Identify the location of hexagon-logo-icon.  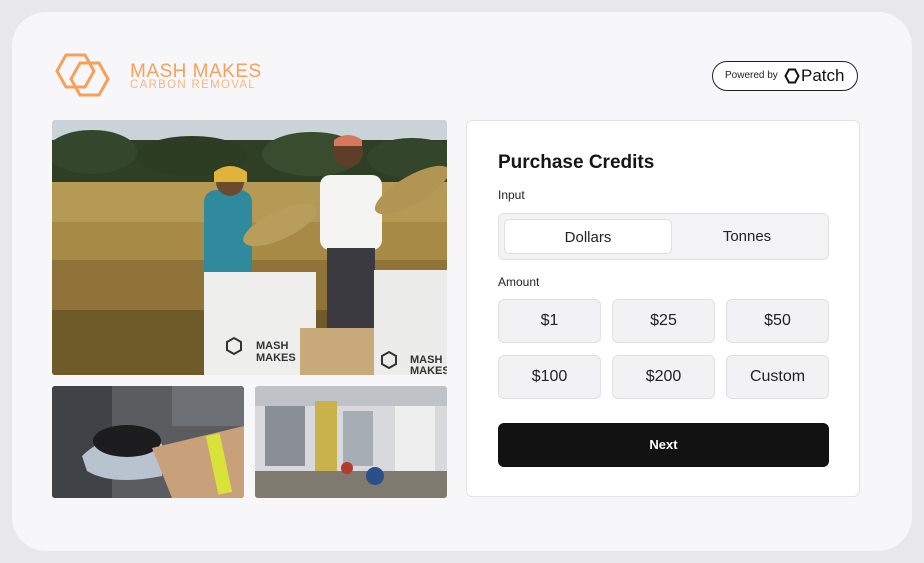
(82, 75).